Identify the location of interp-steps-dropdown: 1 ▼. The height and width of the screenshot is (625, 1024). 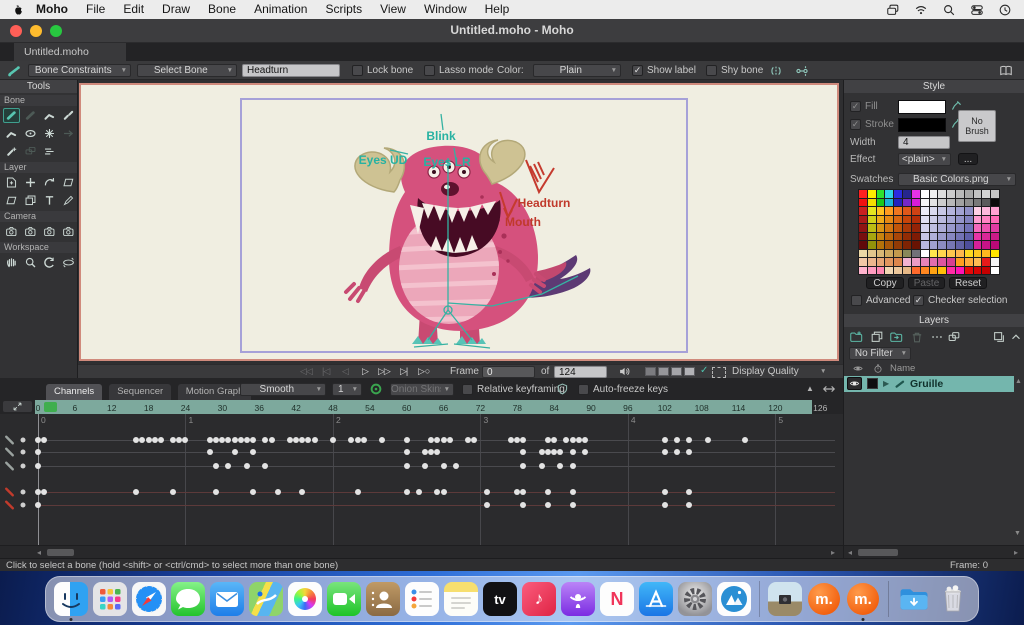
(347, 389).